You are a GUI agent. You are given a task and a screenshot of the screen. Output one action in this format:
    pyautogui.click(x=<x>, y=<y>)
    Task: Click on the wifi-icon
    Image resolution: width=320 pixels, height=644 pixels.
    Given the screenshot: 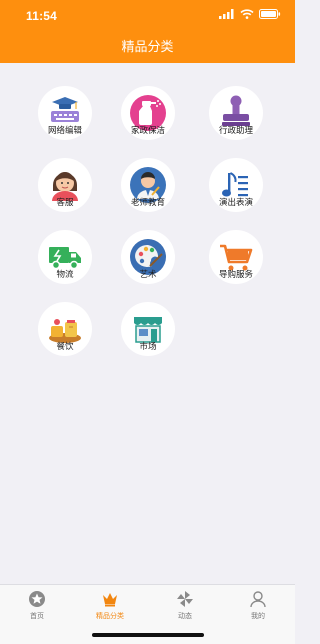 What is the action you would take?
    pyautogui.click(x=247, y=14)
    